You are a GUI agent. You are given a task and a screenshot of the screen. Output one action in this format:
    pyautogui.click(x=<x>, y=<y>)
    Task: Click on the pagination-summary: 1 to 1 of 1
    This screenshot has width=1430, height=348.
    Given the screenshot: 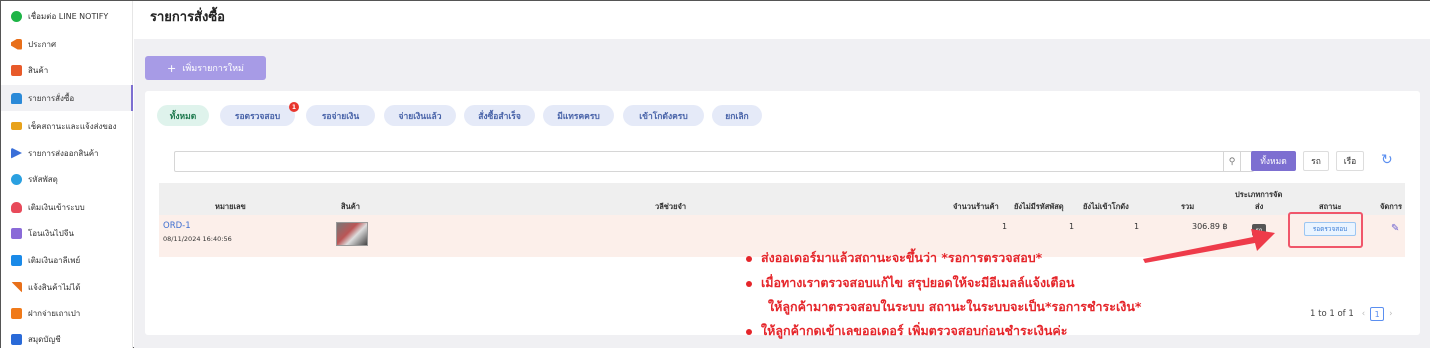 What is the action you would take?
    pyautogui.click(x=1332, y=314)
    